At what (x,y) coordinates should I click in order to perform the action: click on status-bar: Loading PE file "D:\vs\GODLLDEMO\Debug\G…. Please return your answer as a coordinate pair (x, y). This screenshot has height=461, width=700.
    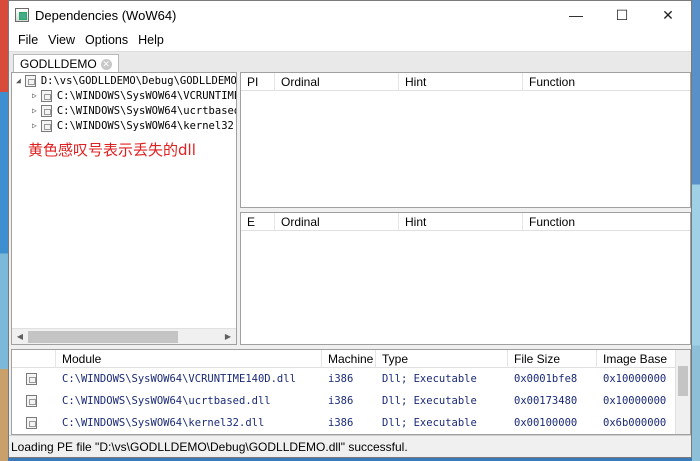
    Looking at the image, I should click on (350, 446).